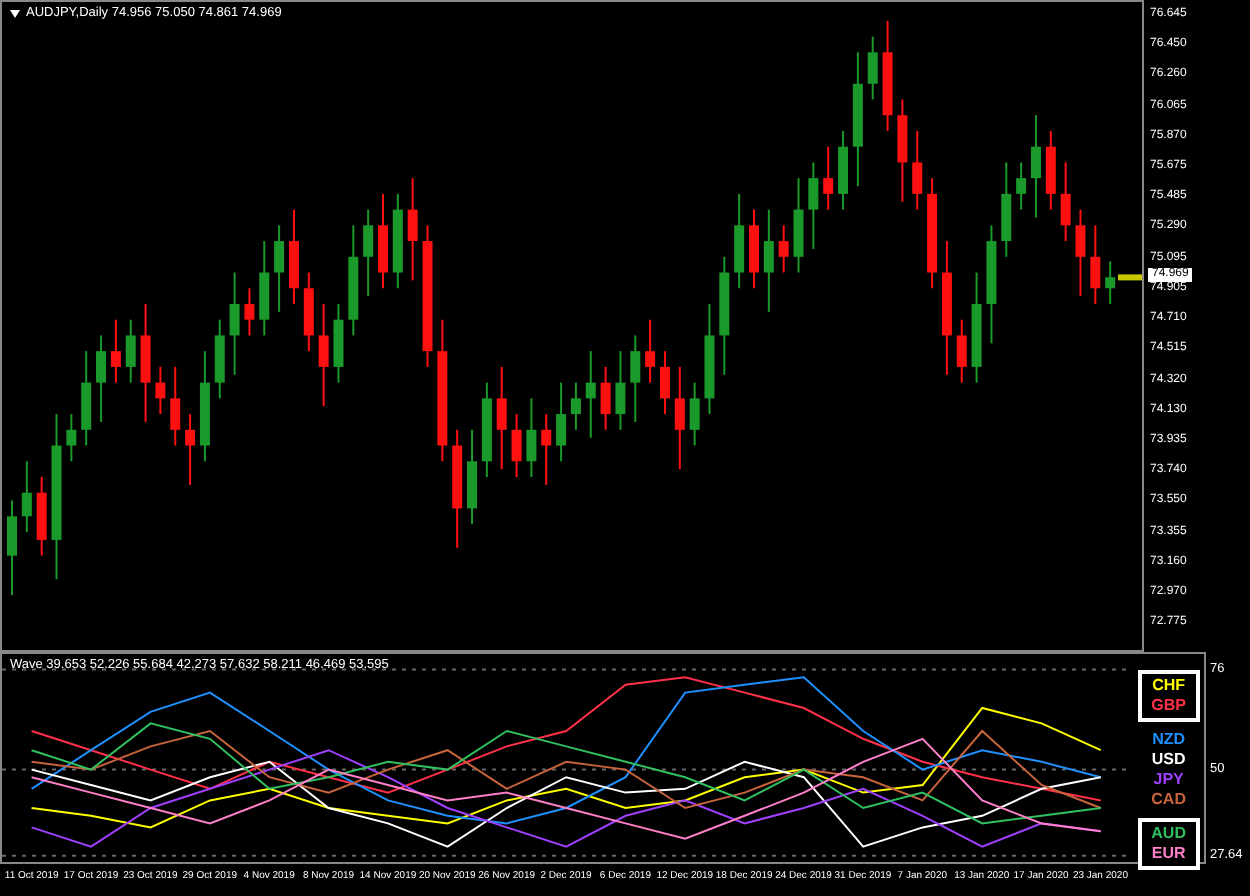 This screenshot has width=1250, height=896. I want to click on currency-label: JPY, so click(1168, 780).